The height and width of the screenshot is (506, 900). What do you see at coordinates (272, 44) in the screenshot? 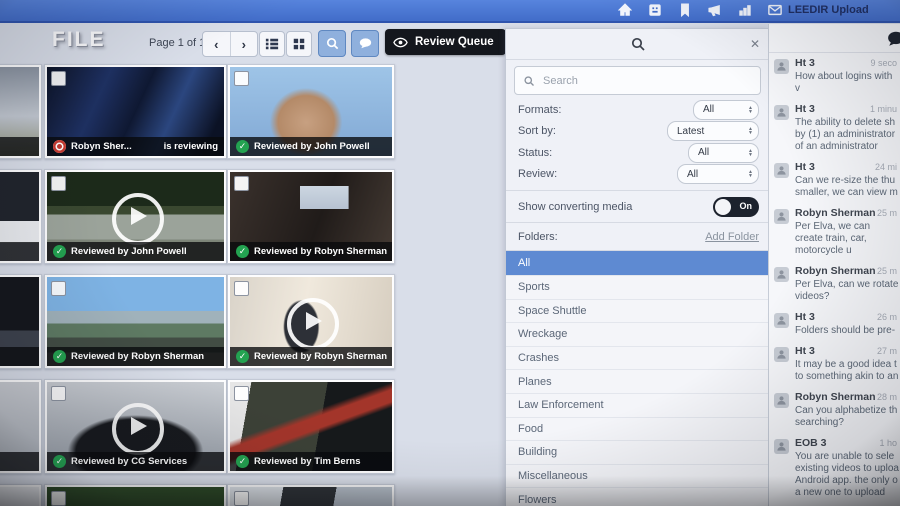
I see `list-view-button` at bounding box center [272, 44].